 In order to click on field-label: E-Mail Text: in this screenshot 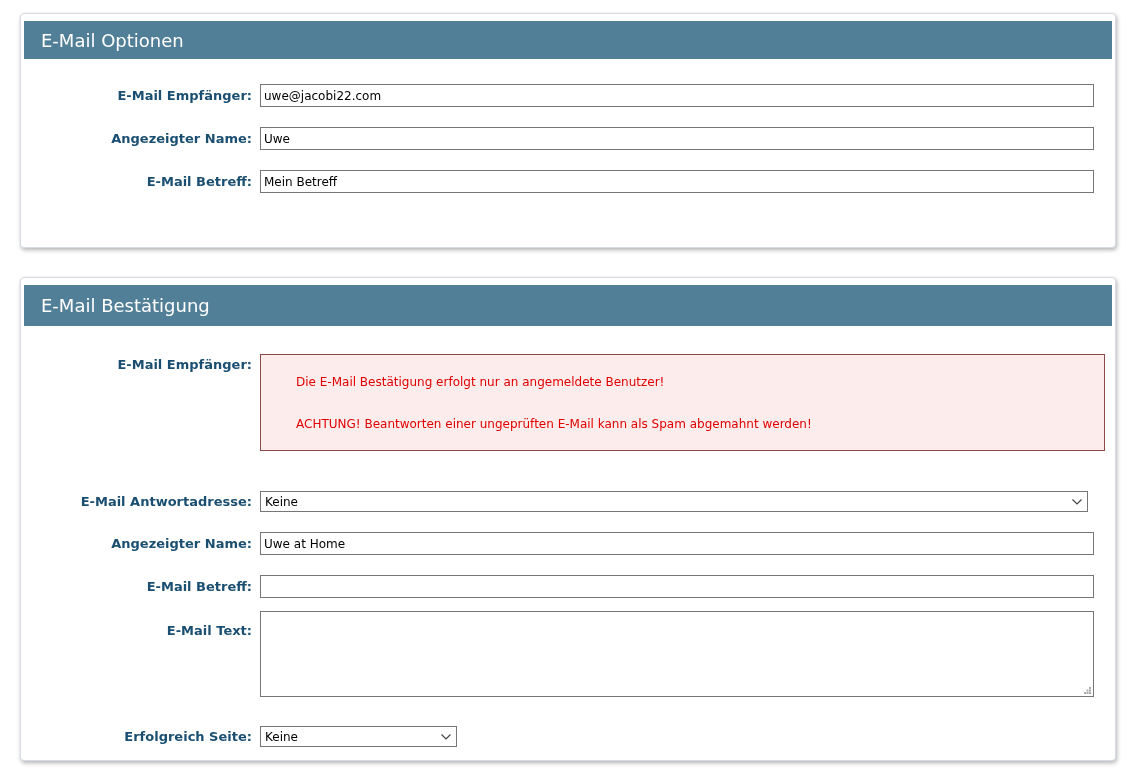, I will do `click(209, 631)`.